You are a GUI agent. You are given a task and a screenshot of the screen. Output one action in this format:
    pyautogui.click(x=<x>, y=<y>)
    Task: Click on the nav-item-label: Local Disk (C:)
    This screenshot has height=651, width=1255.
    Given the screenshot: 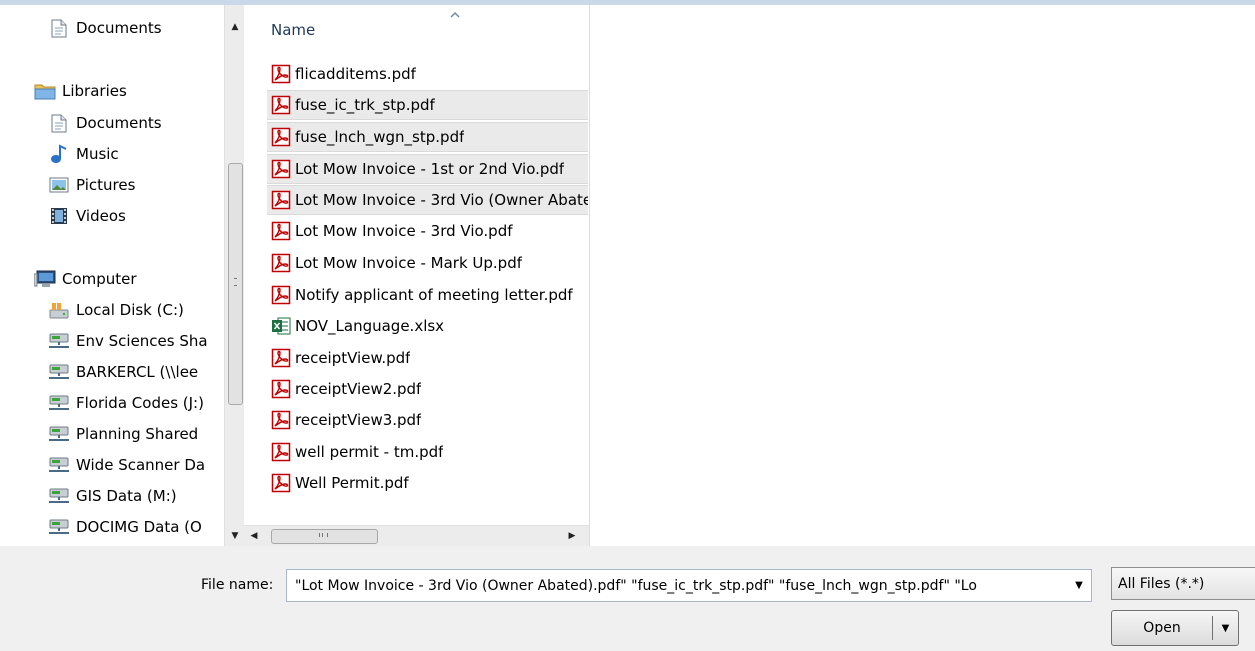 What is the action you would take?
    pyautogui.click(x=130, y=310)
    